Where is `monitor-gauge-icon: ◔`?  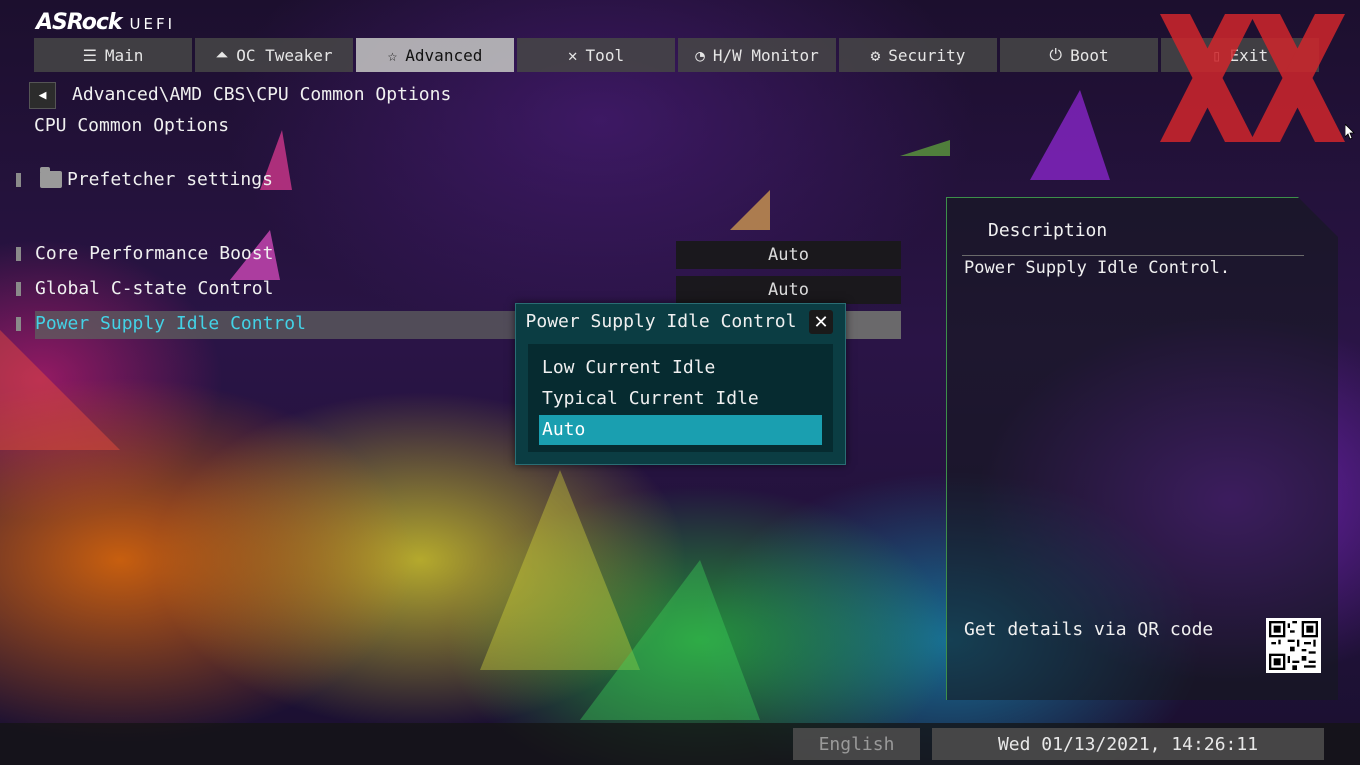
monitor-gauge-icon: ◔ is located at coordinates (700, 55).